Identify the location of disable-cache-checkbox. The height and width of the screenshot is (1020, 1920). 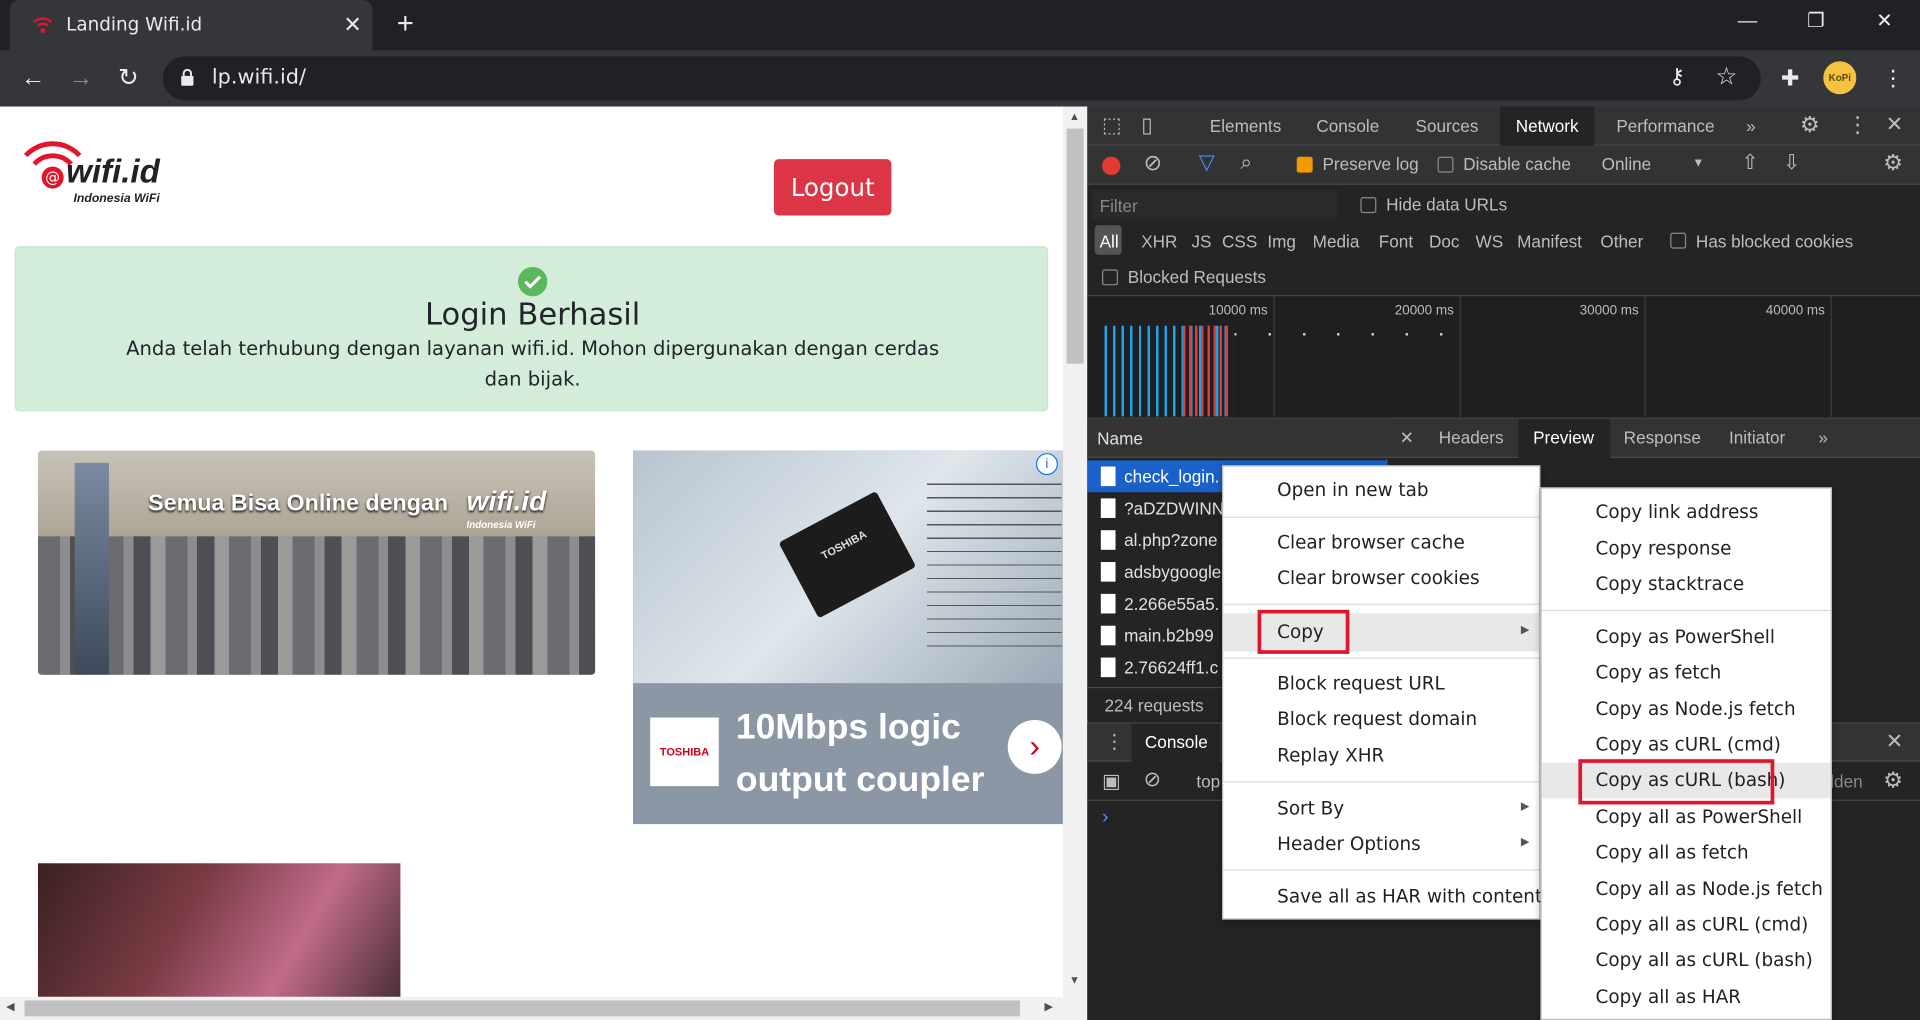
(1445, 164).